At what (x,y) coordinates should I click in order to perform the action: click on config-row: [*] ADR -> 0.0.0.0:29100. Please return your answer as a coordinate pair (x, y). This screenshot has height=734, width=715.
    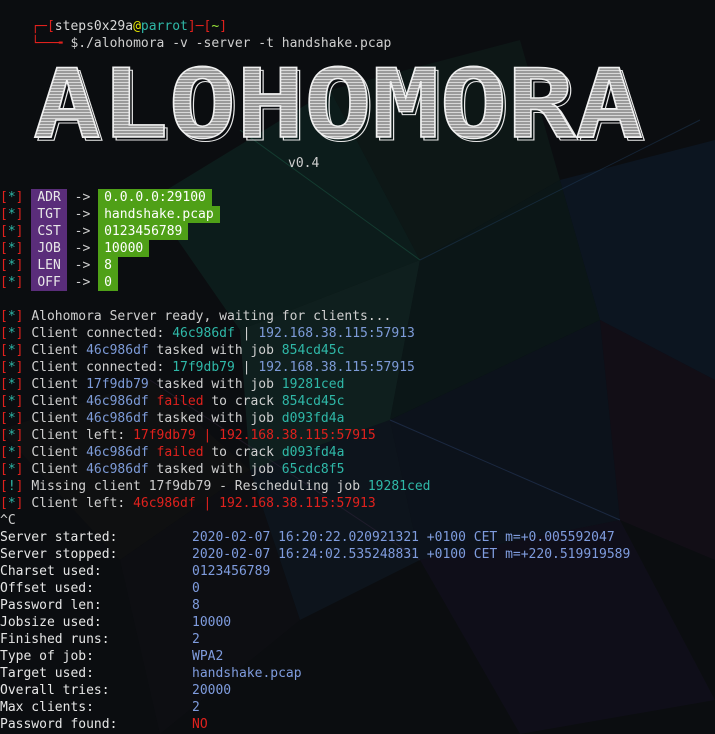
    Looking at the image, I should click on (106, 197).